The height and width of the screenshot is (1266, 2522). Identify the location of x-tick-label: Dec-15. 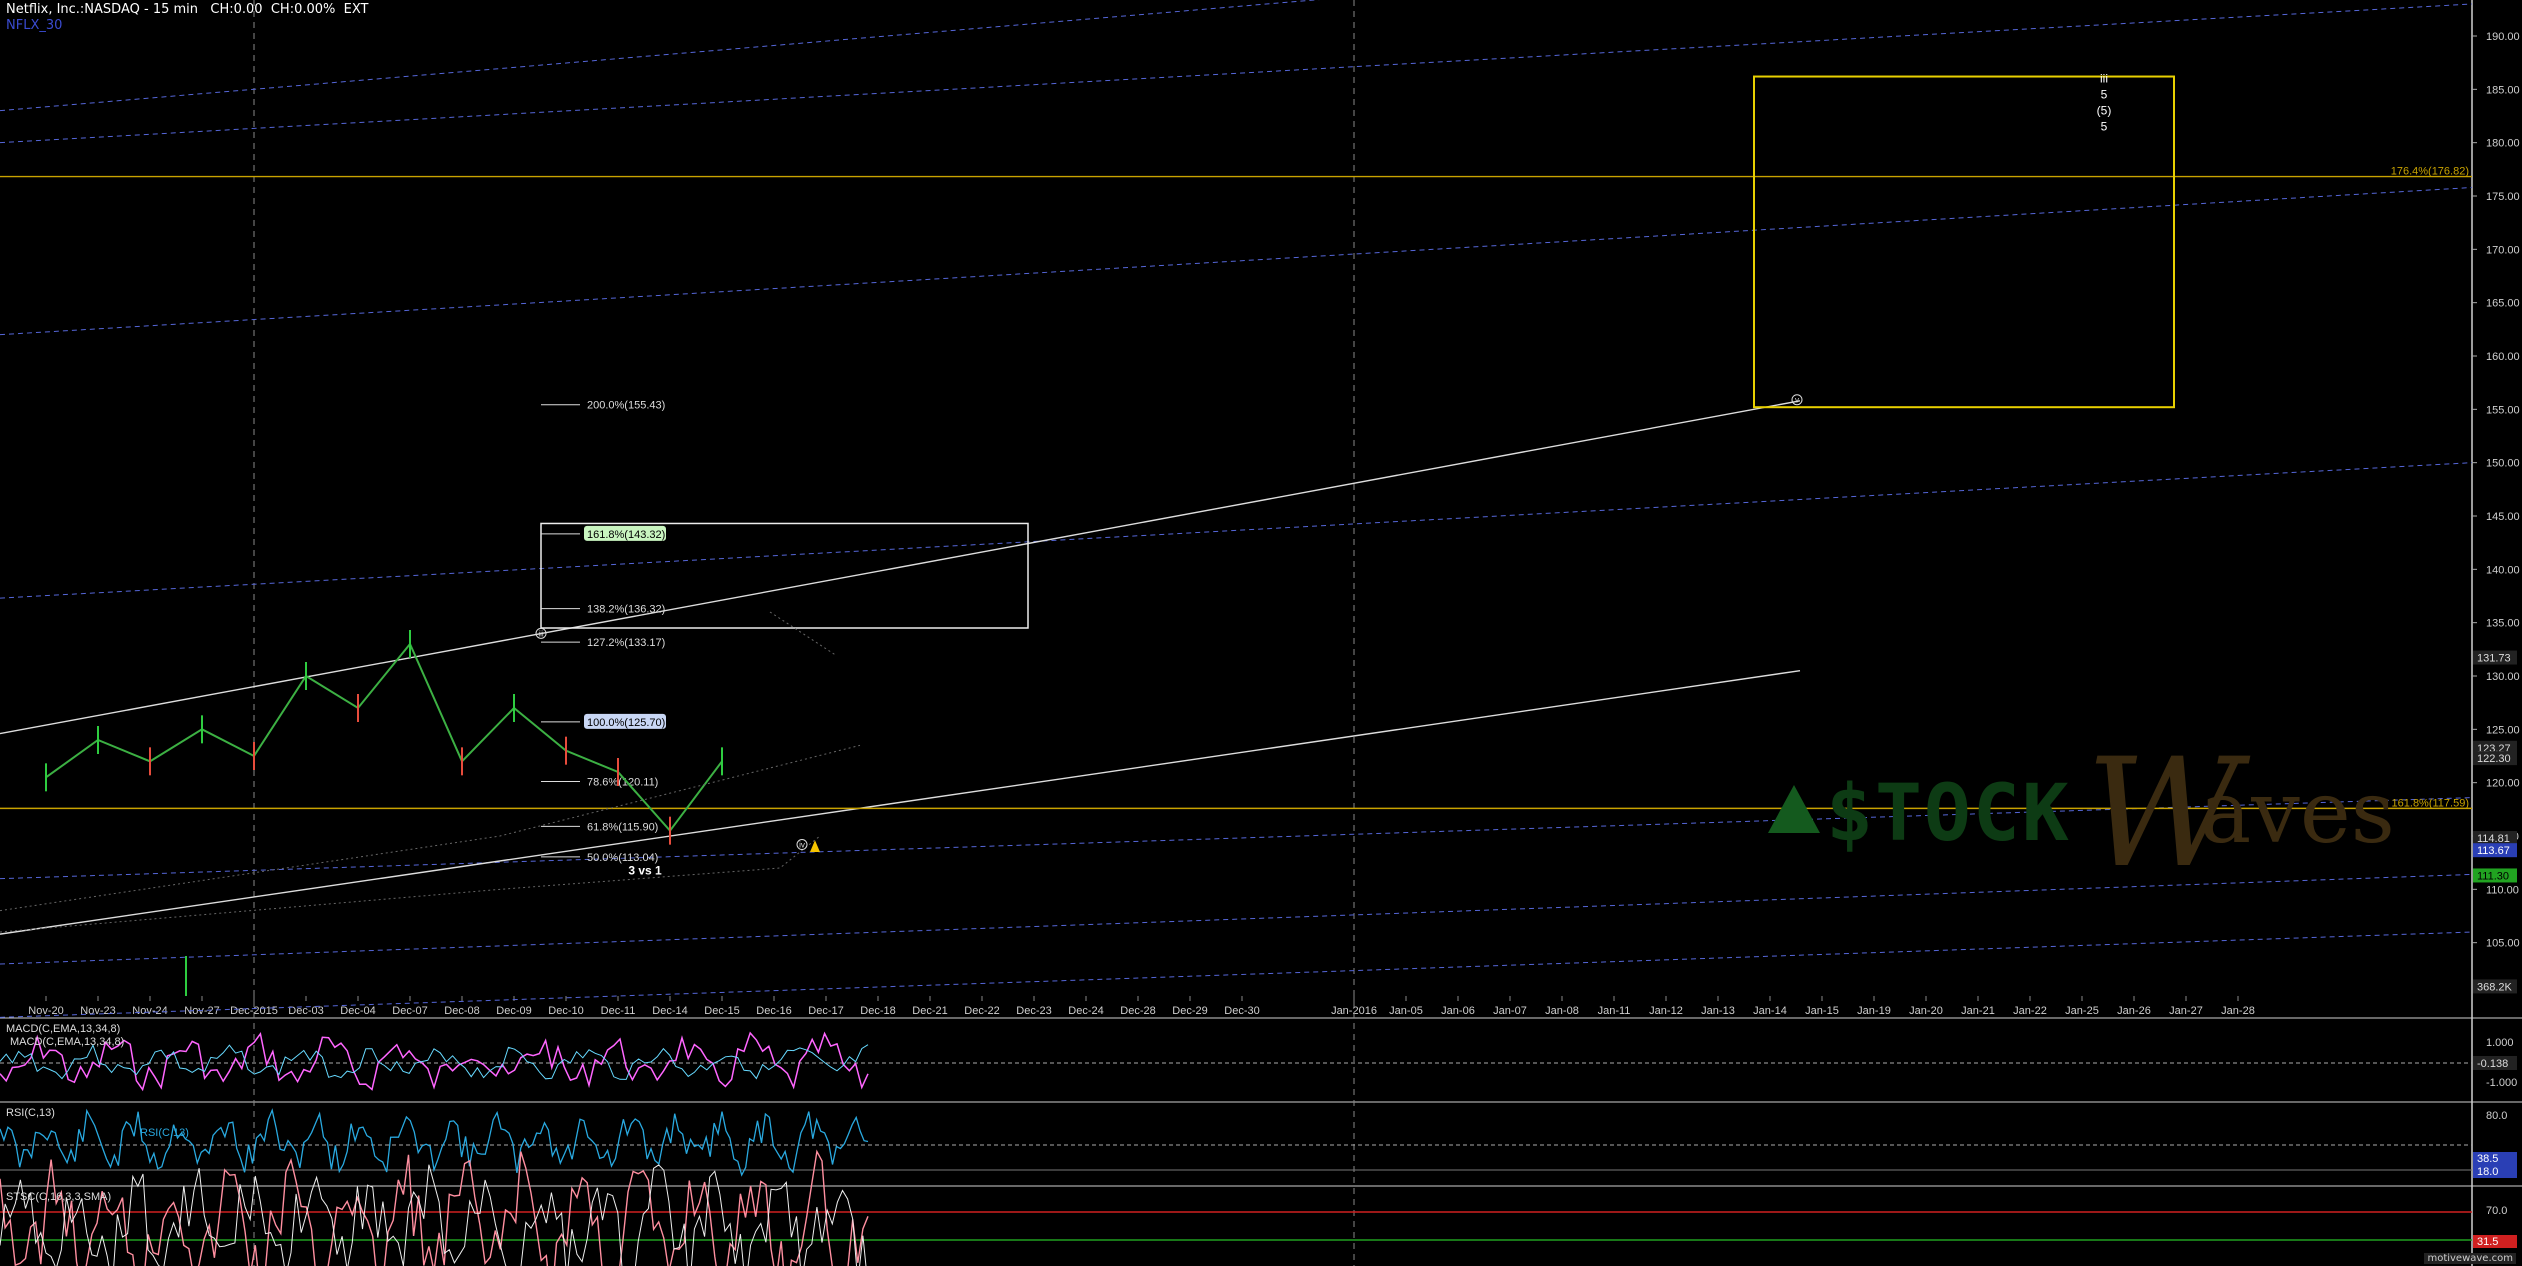
(721, 1011).